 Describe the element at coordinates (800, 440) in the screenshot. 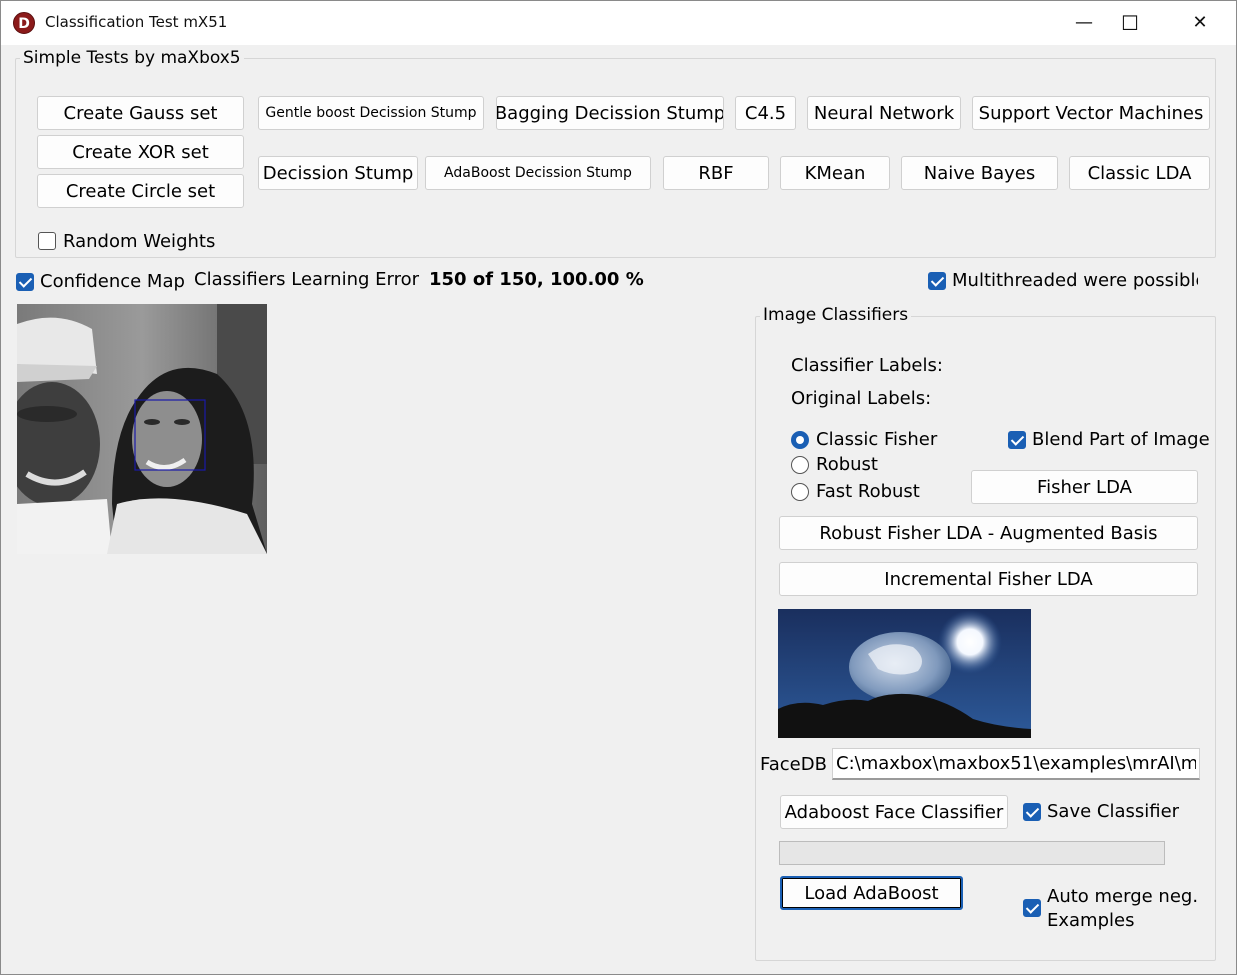

I see `classic-fisher-radio` at that location.